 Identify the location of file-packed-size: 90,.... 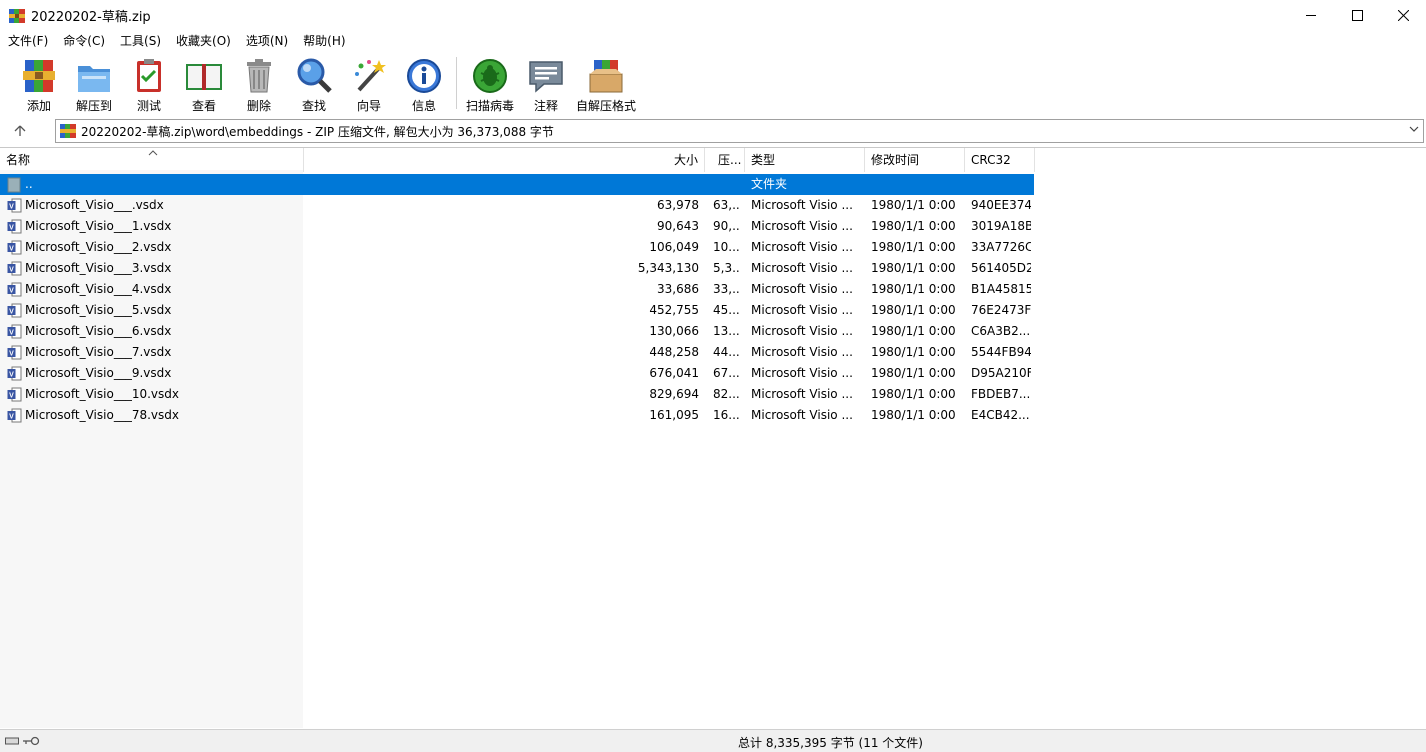
(727, 226).